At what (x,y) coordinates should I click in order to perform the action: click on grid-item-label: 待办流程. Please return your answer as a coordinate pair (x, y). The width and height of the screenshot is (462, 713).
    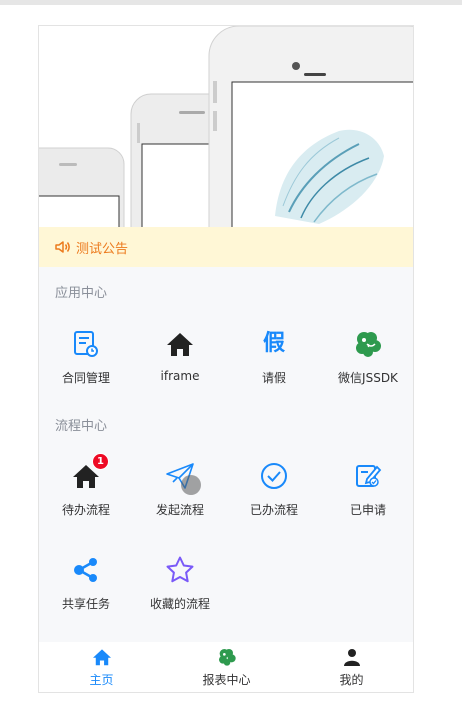
    Looking at the image, I should click on (85, 510).